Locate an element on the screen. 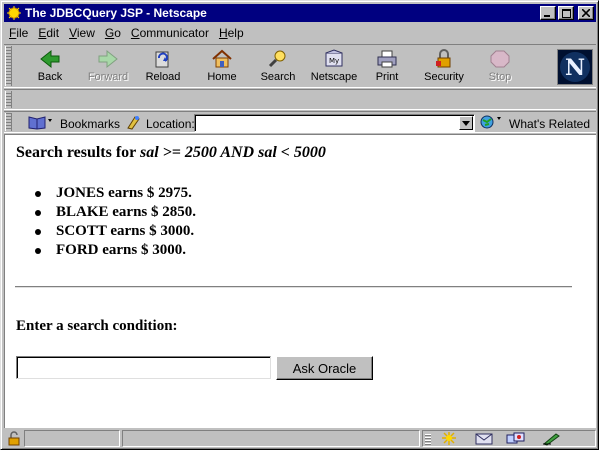 The height and width of the screenshot is (450, 599). navigator-icon is located at coordinates (449, 440).